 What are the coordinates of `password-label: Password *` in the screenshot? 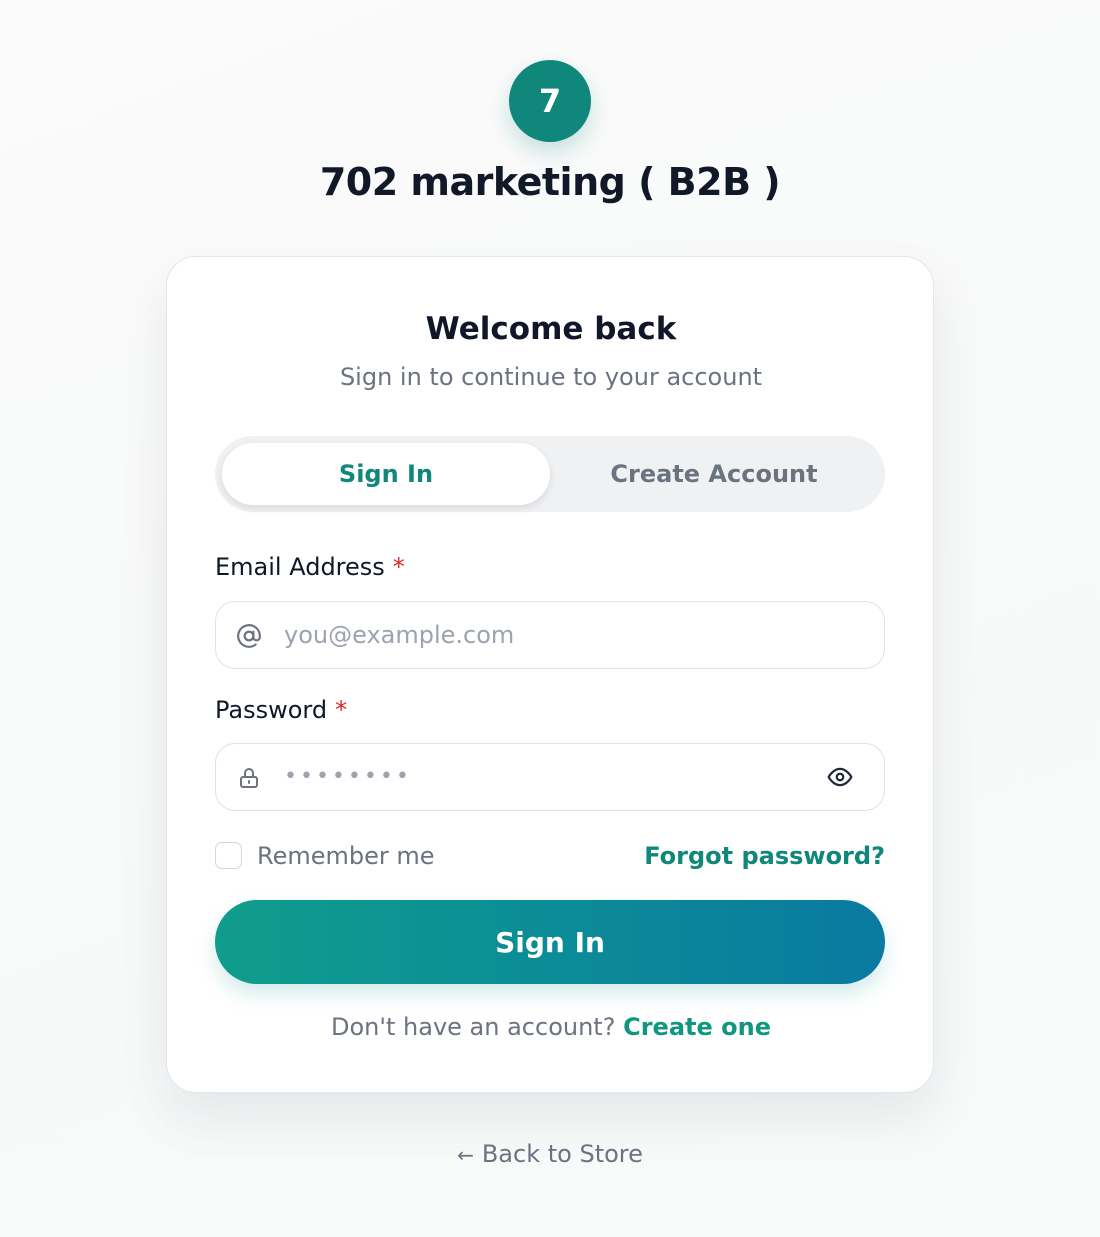 It's located at (281, 710).